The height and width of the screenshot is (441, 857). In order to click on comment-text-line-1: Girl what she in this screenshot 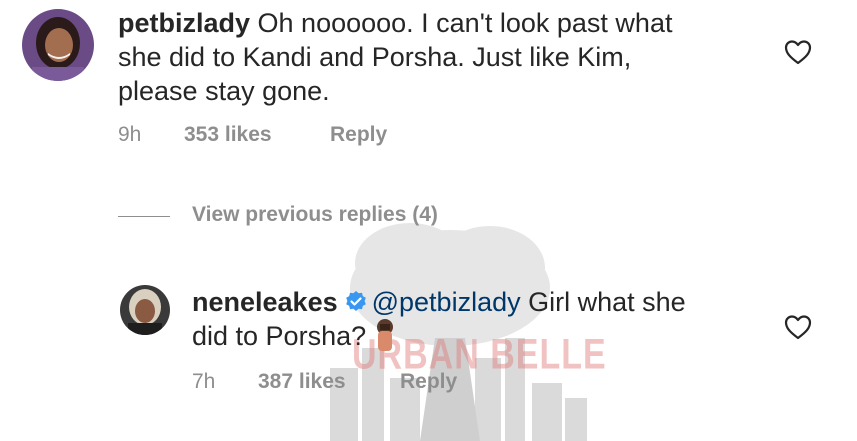, I will do `click(603, 302)`.